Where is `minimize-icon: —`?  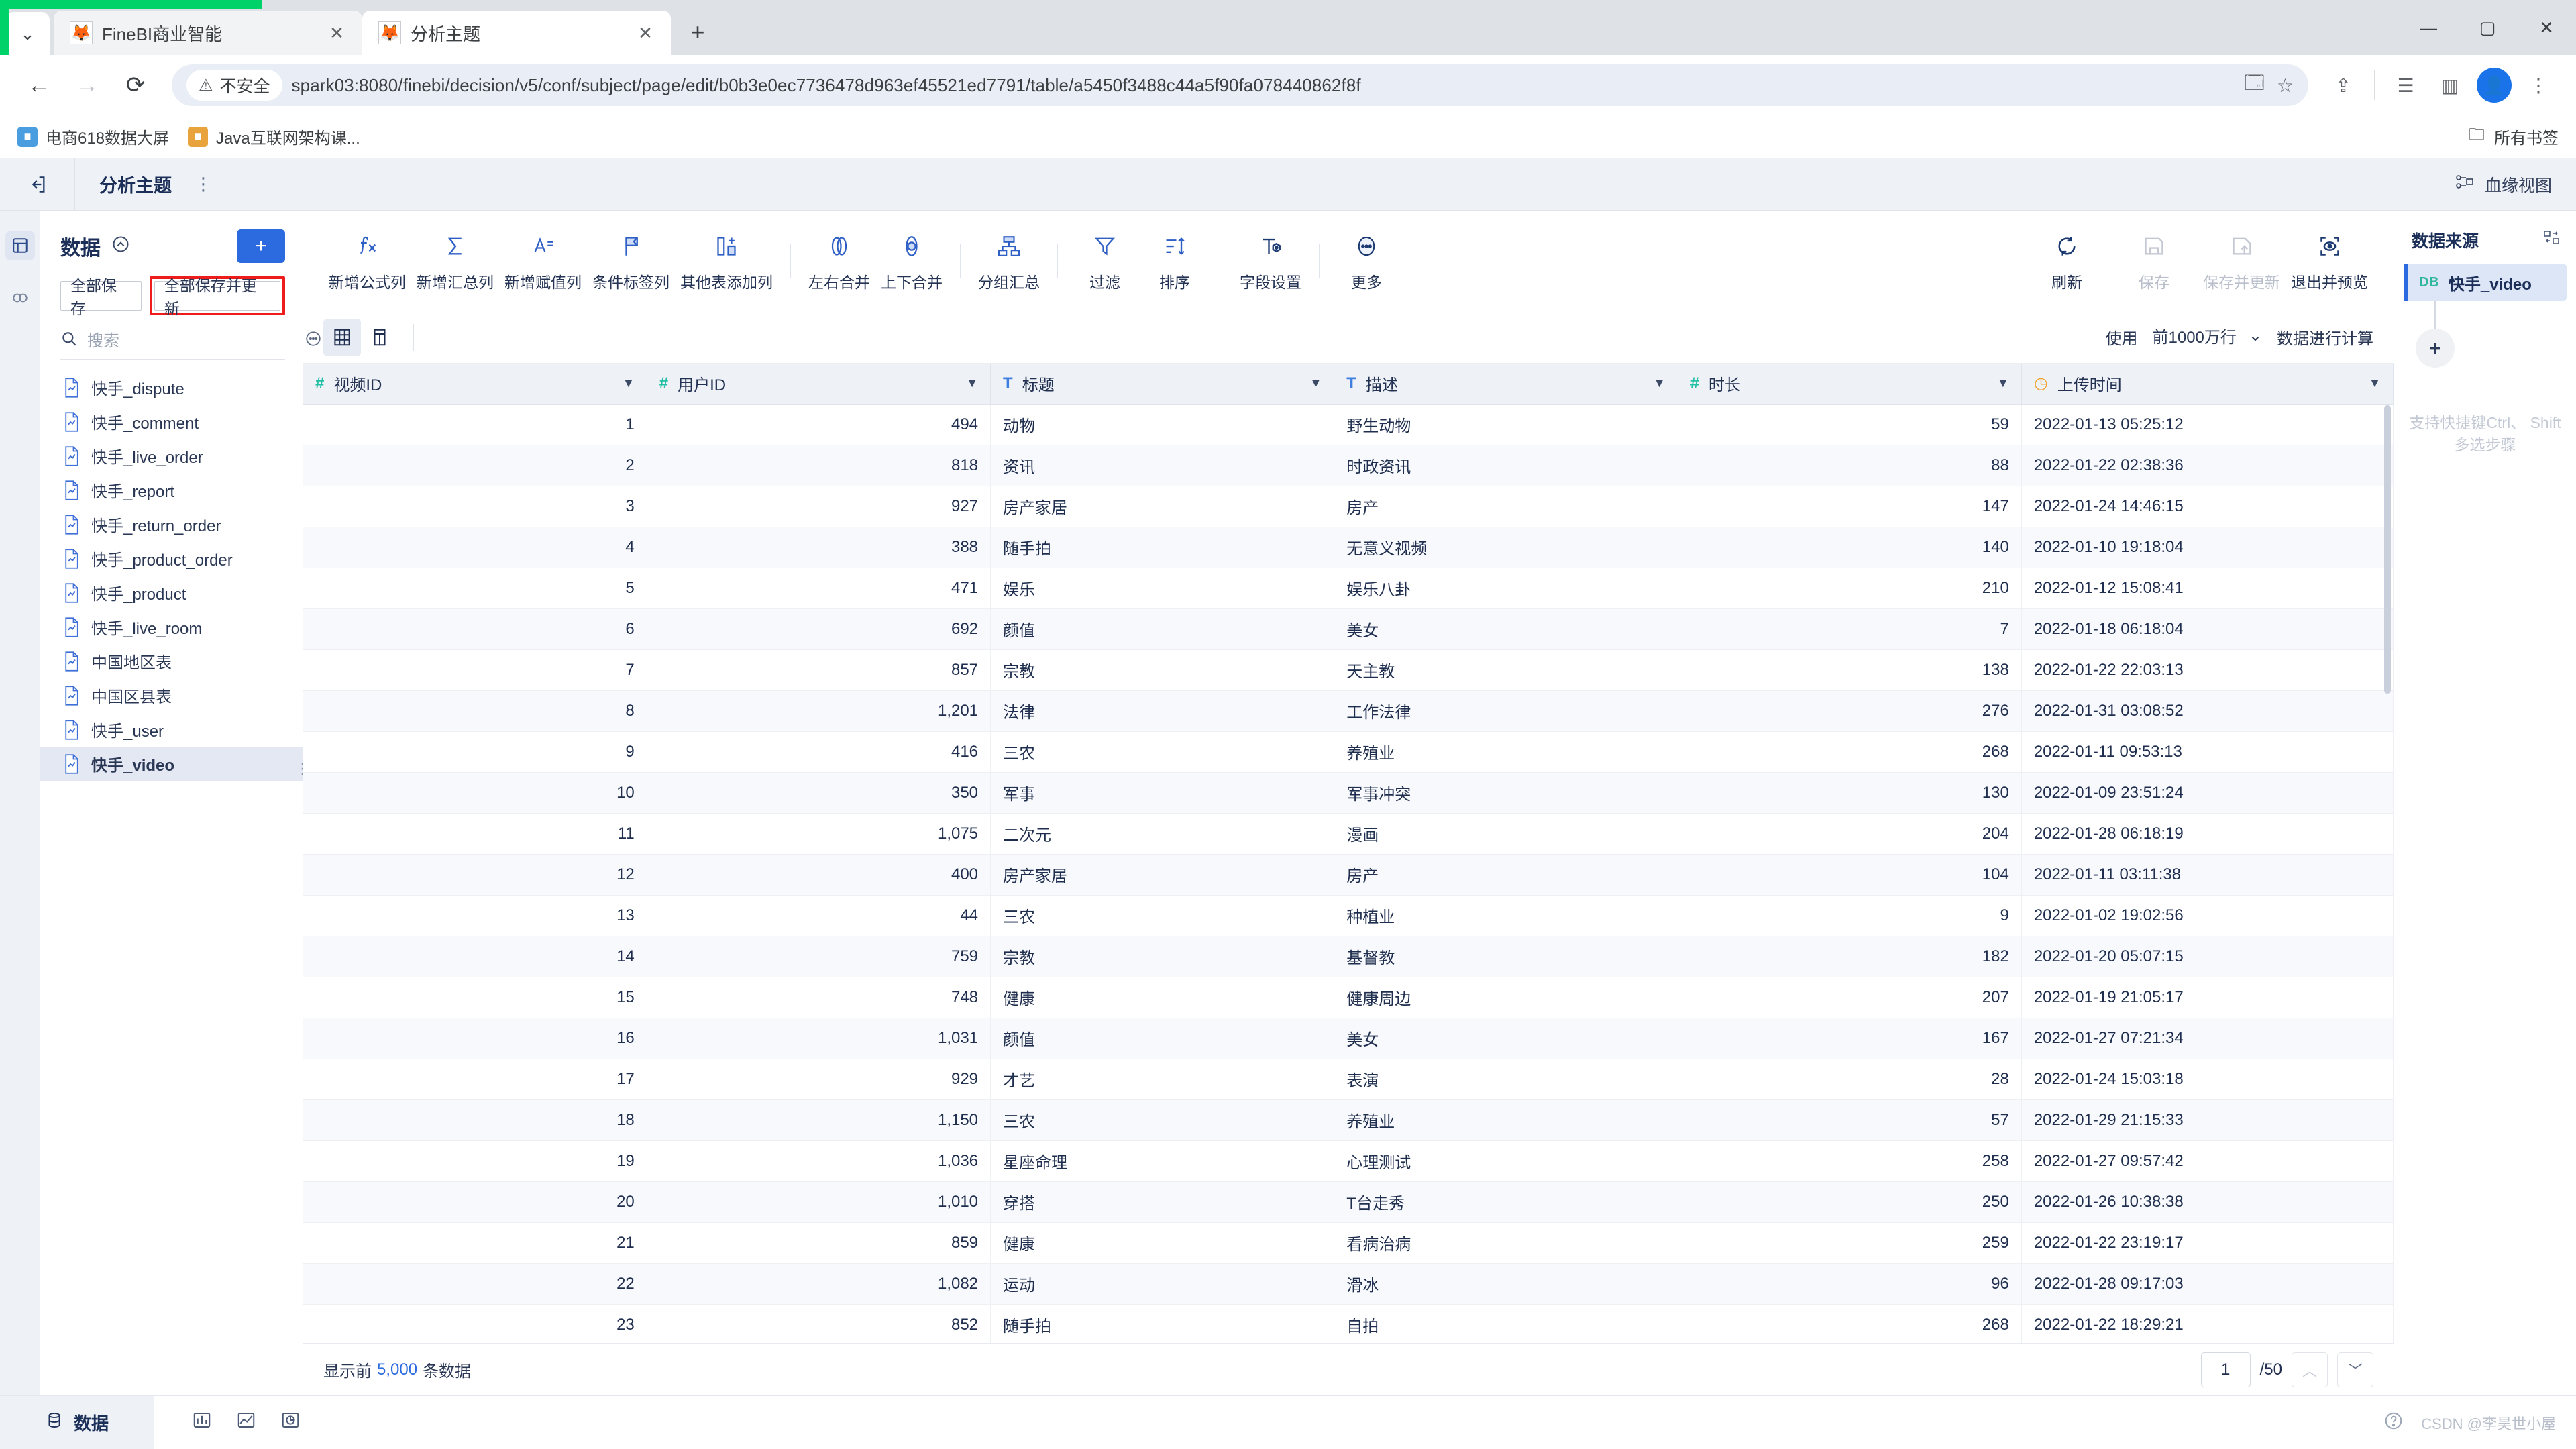
minimize-icon: — is located at coordinates (2428, 27).